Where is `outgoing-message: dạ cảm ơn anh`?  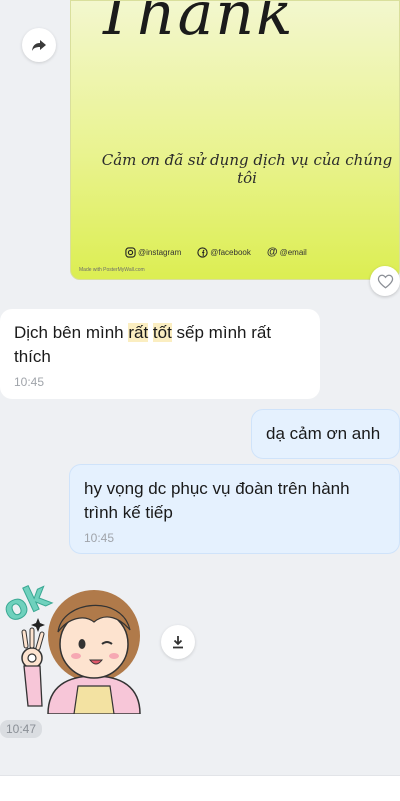
outgoing-message: dạ cảm ơn anh is located at coordinates (325, 434).